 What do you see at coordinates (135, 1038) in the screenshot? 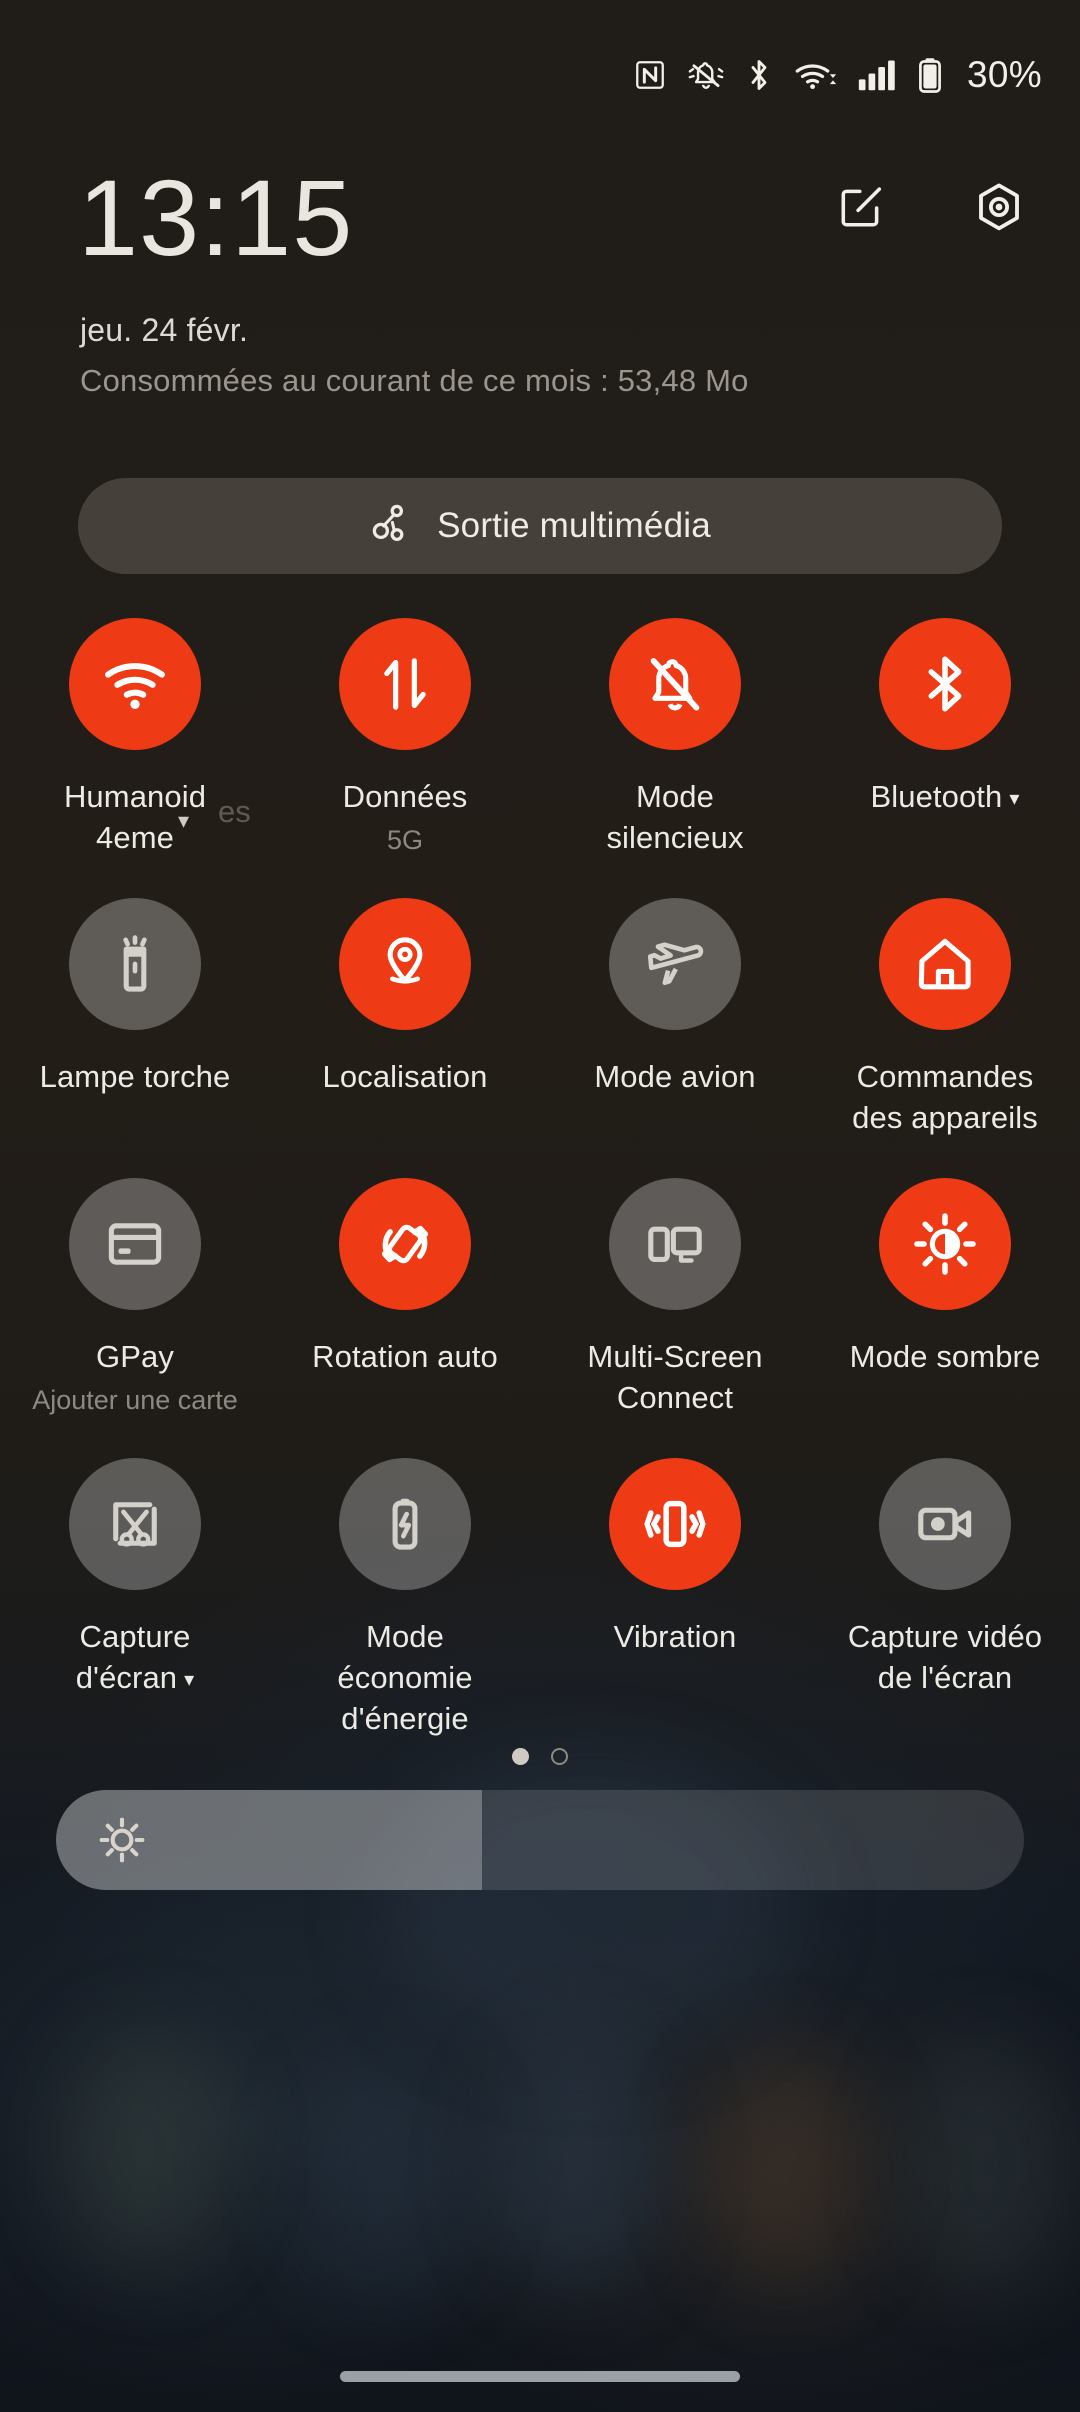
I see `tile-lampe-torche: Lampe torche` at bounding box center [135, 1038].